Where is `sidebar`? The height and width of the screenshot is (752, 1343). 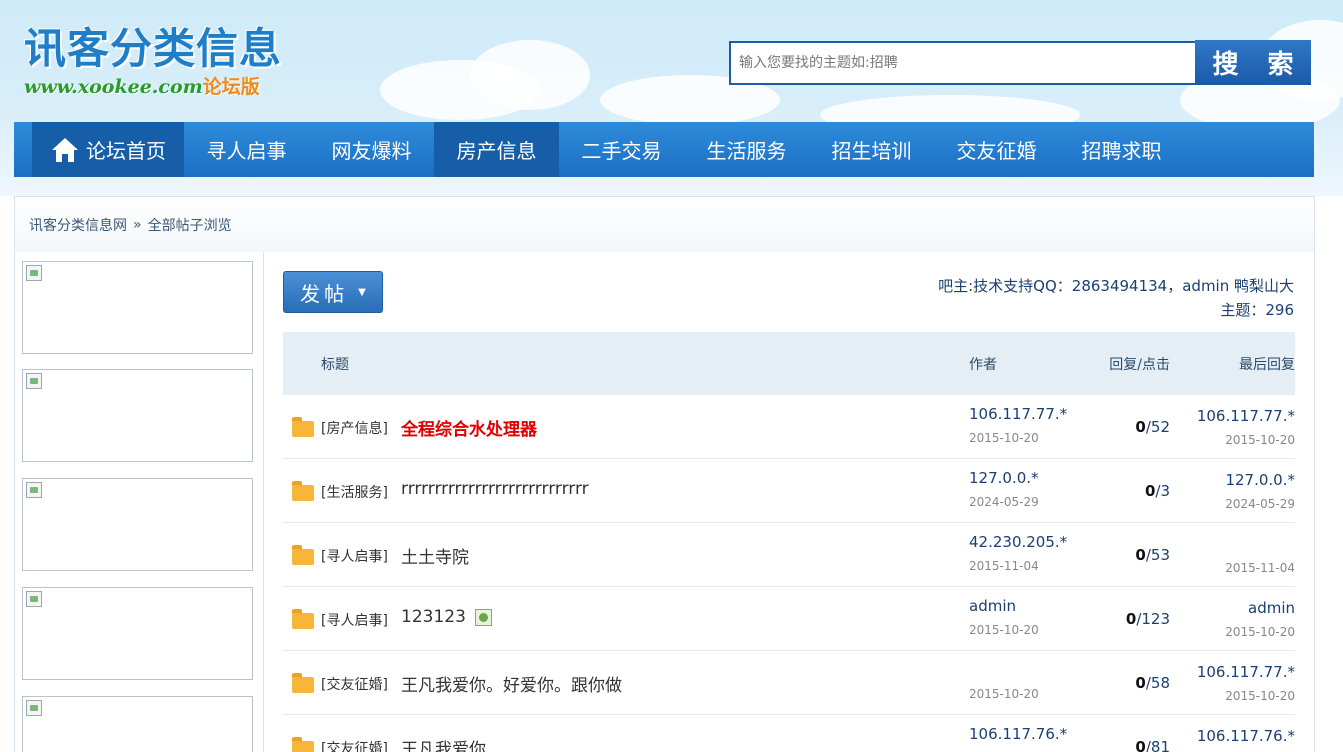 sidebar is located at coordinates (139, 502).